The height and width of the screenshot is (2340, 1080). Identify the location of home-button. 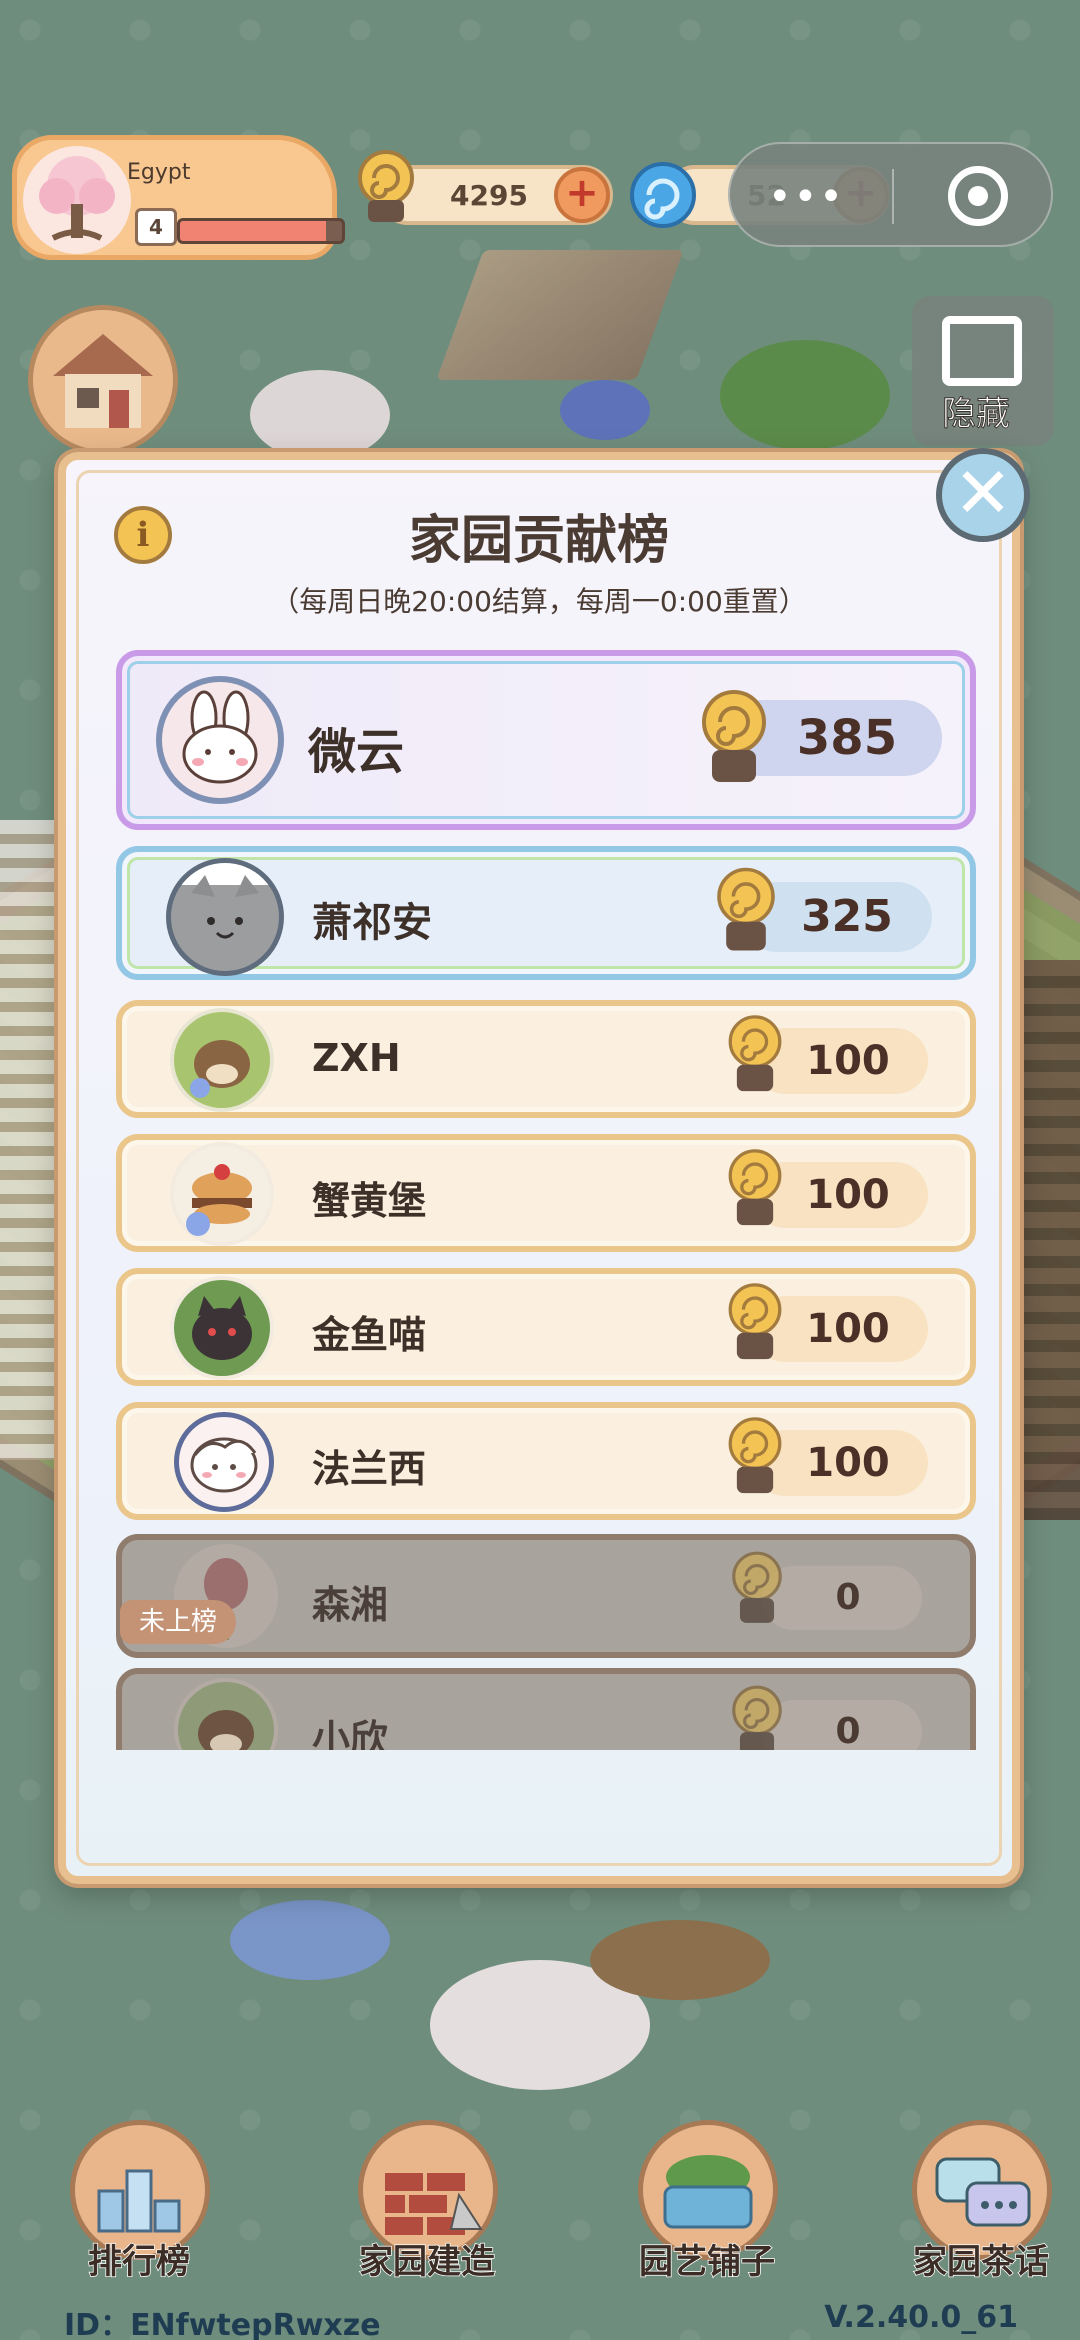
(103, 380).